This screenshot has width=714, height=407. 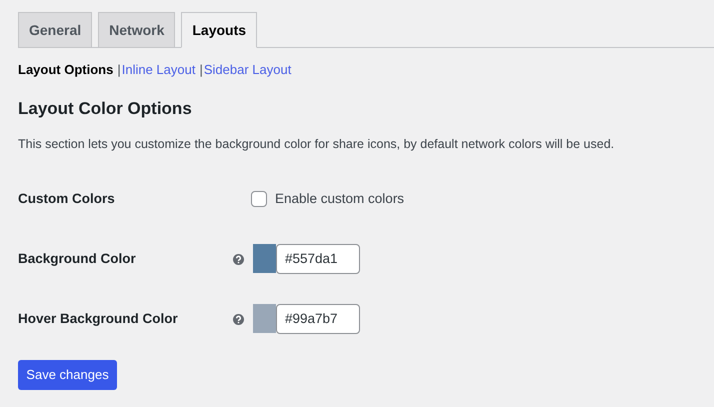 I want to click on field-label: Custom Colors, so click(x=67, y=199).